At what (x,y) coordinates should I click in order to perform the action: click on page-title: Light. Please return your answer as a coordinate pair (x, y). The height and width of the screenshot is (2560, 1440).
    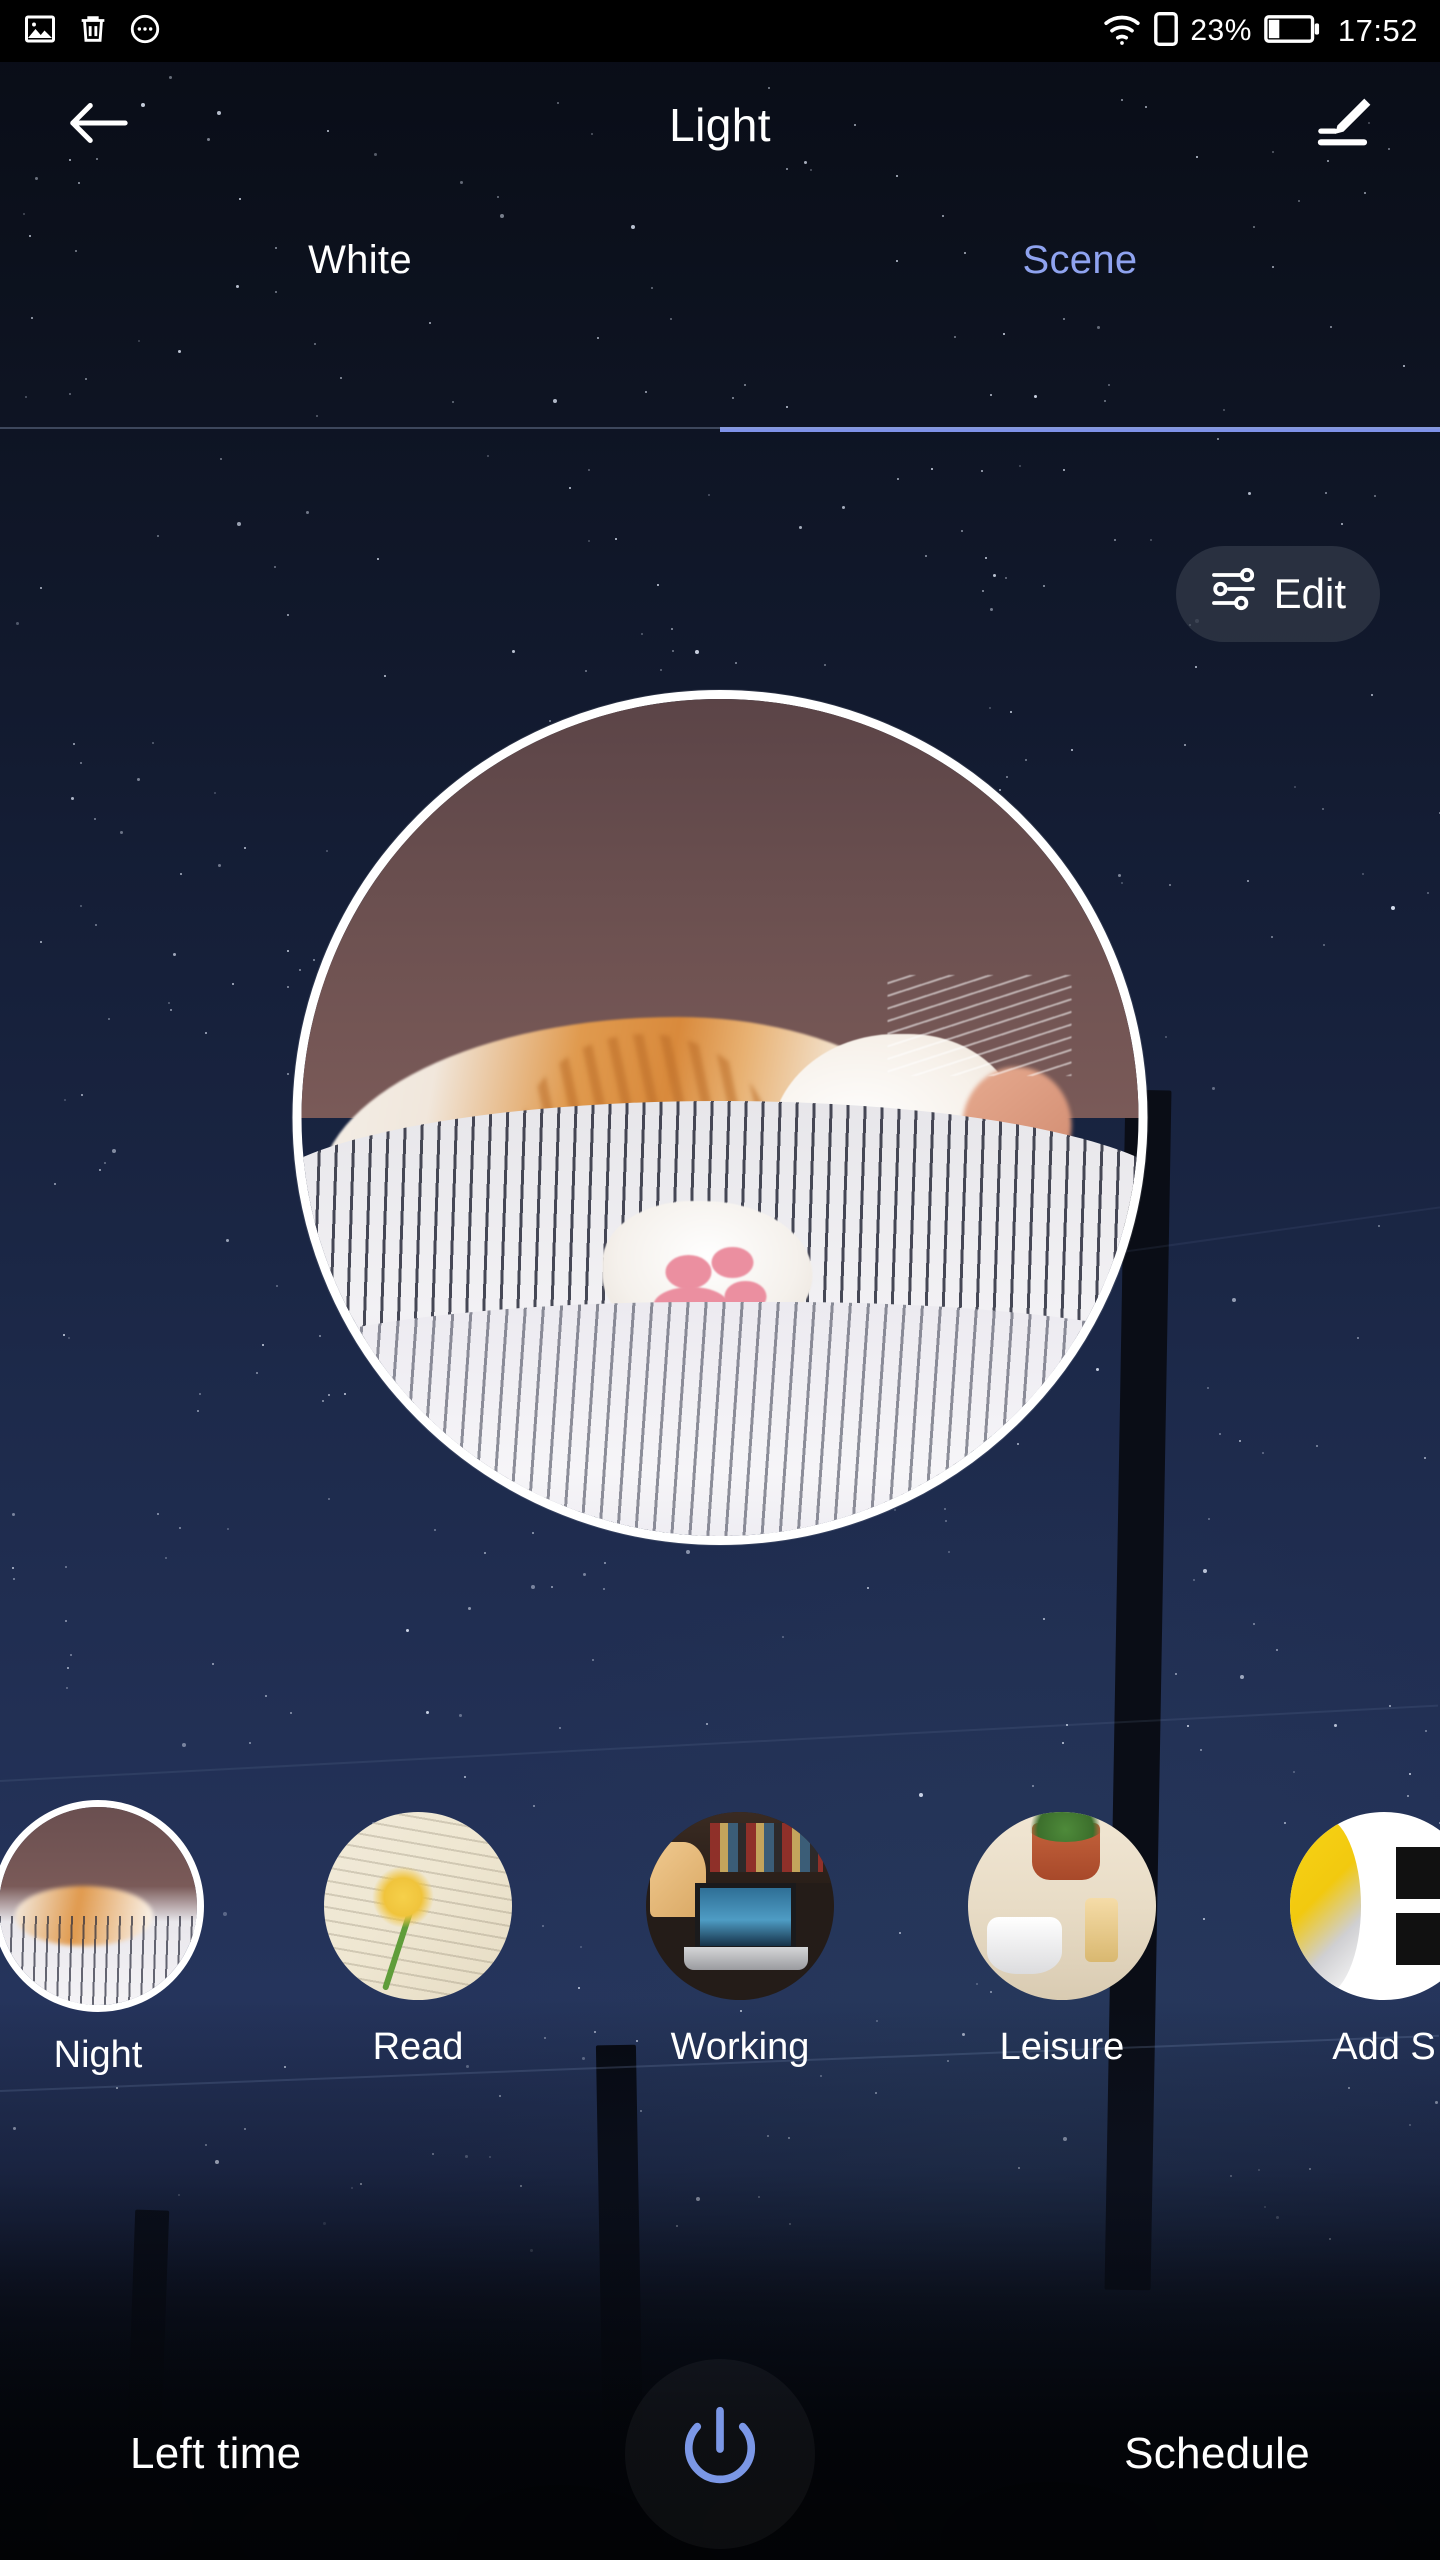
    Looking at the image, I should click on (720, 125).